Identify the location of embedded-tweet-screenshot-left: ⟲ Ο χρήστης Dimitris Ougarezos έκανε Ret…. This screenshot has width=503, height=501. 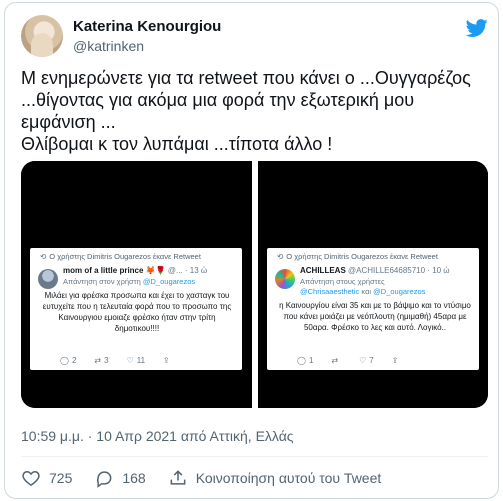
(136, 309).